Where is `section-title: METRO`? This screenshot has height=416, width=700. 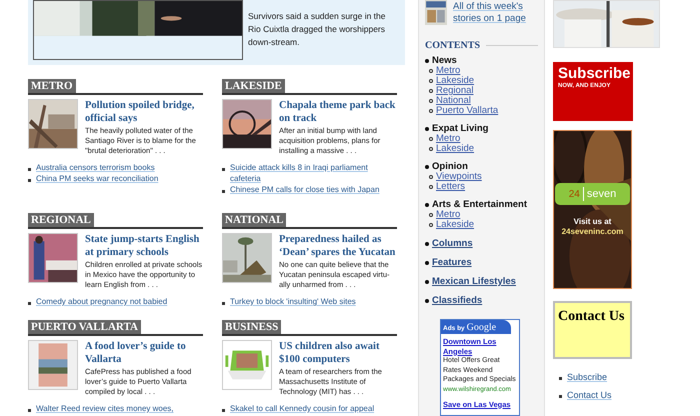
section-title: METRO is located at coordinates (52, 86).